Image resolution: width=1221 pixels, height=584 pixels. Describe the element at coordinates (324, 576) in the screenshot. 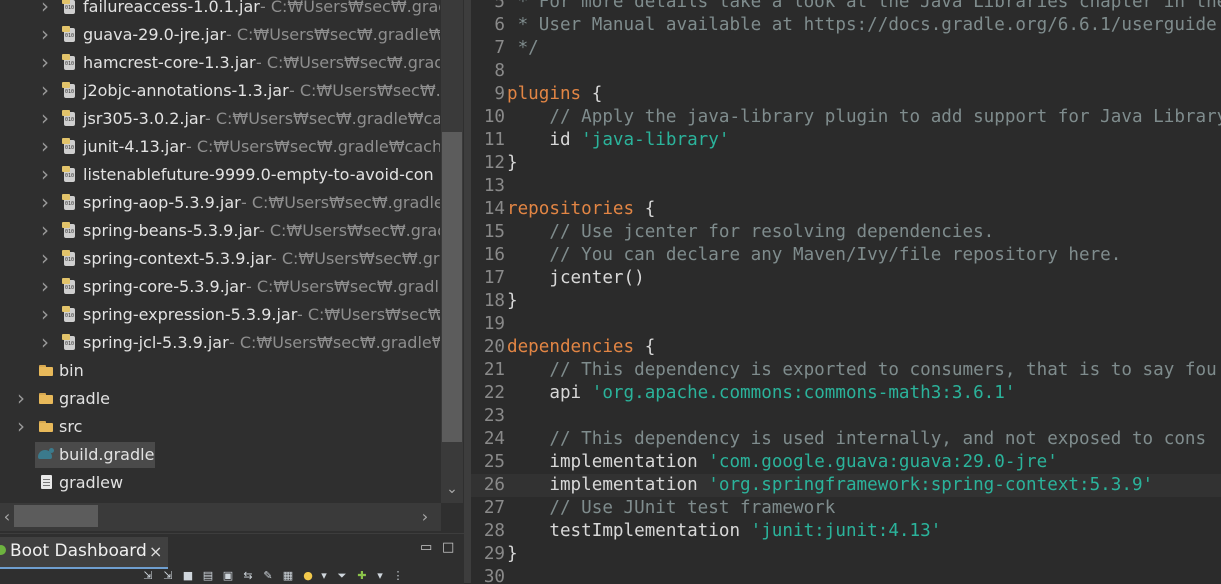

I see `chevron-down-icon: ▾` at that location.